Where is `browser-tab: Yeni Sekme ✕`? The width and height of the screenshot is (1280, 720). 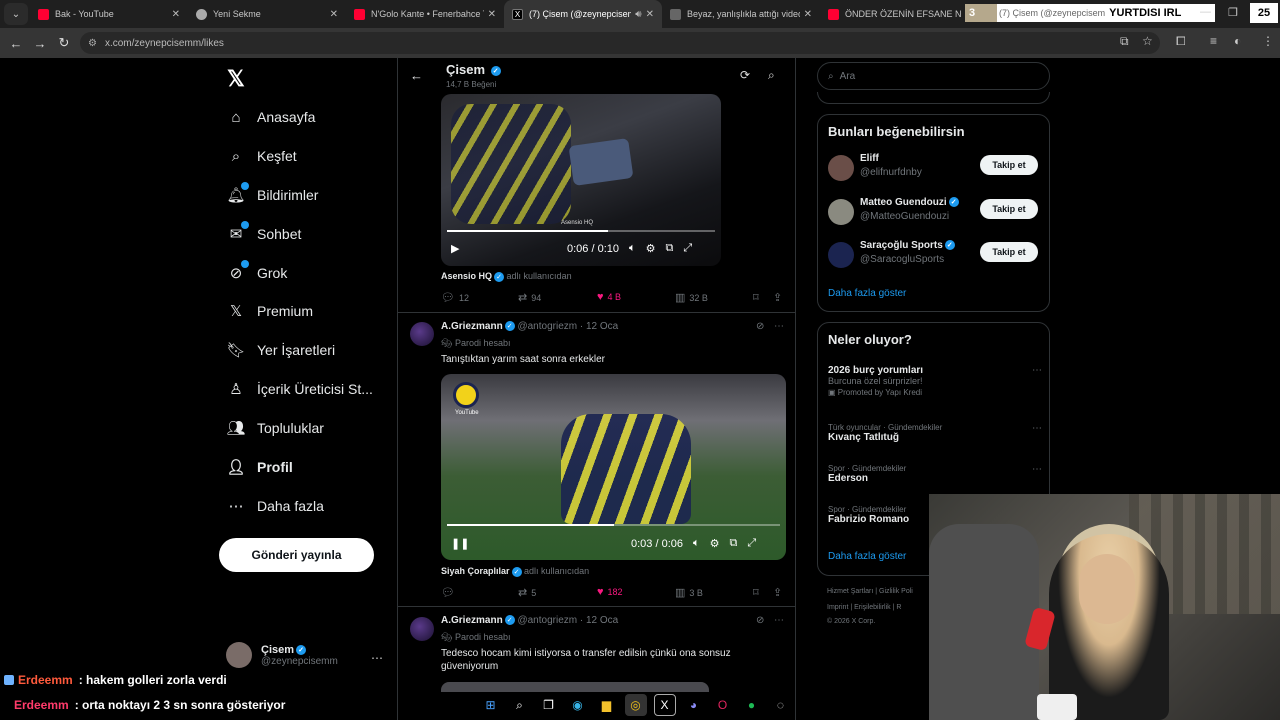 browser-tab: Yeni Sekme ✕ is located at coordinates (267, 14).